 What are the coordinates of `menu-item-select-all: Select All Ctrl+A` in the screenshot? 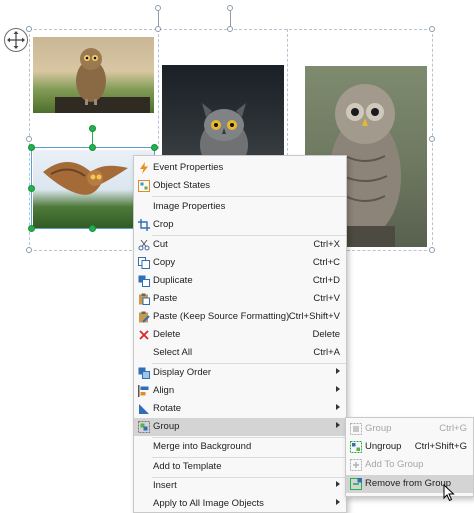 It's located at (240, 353).